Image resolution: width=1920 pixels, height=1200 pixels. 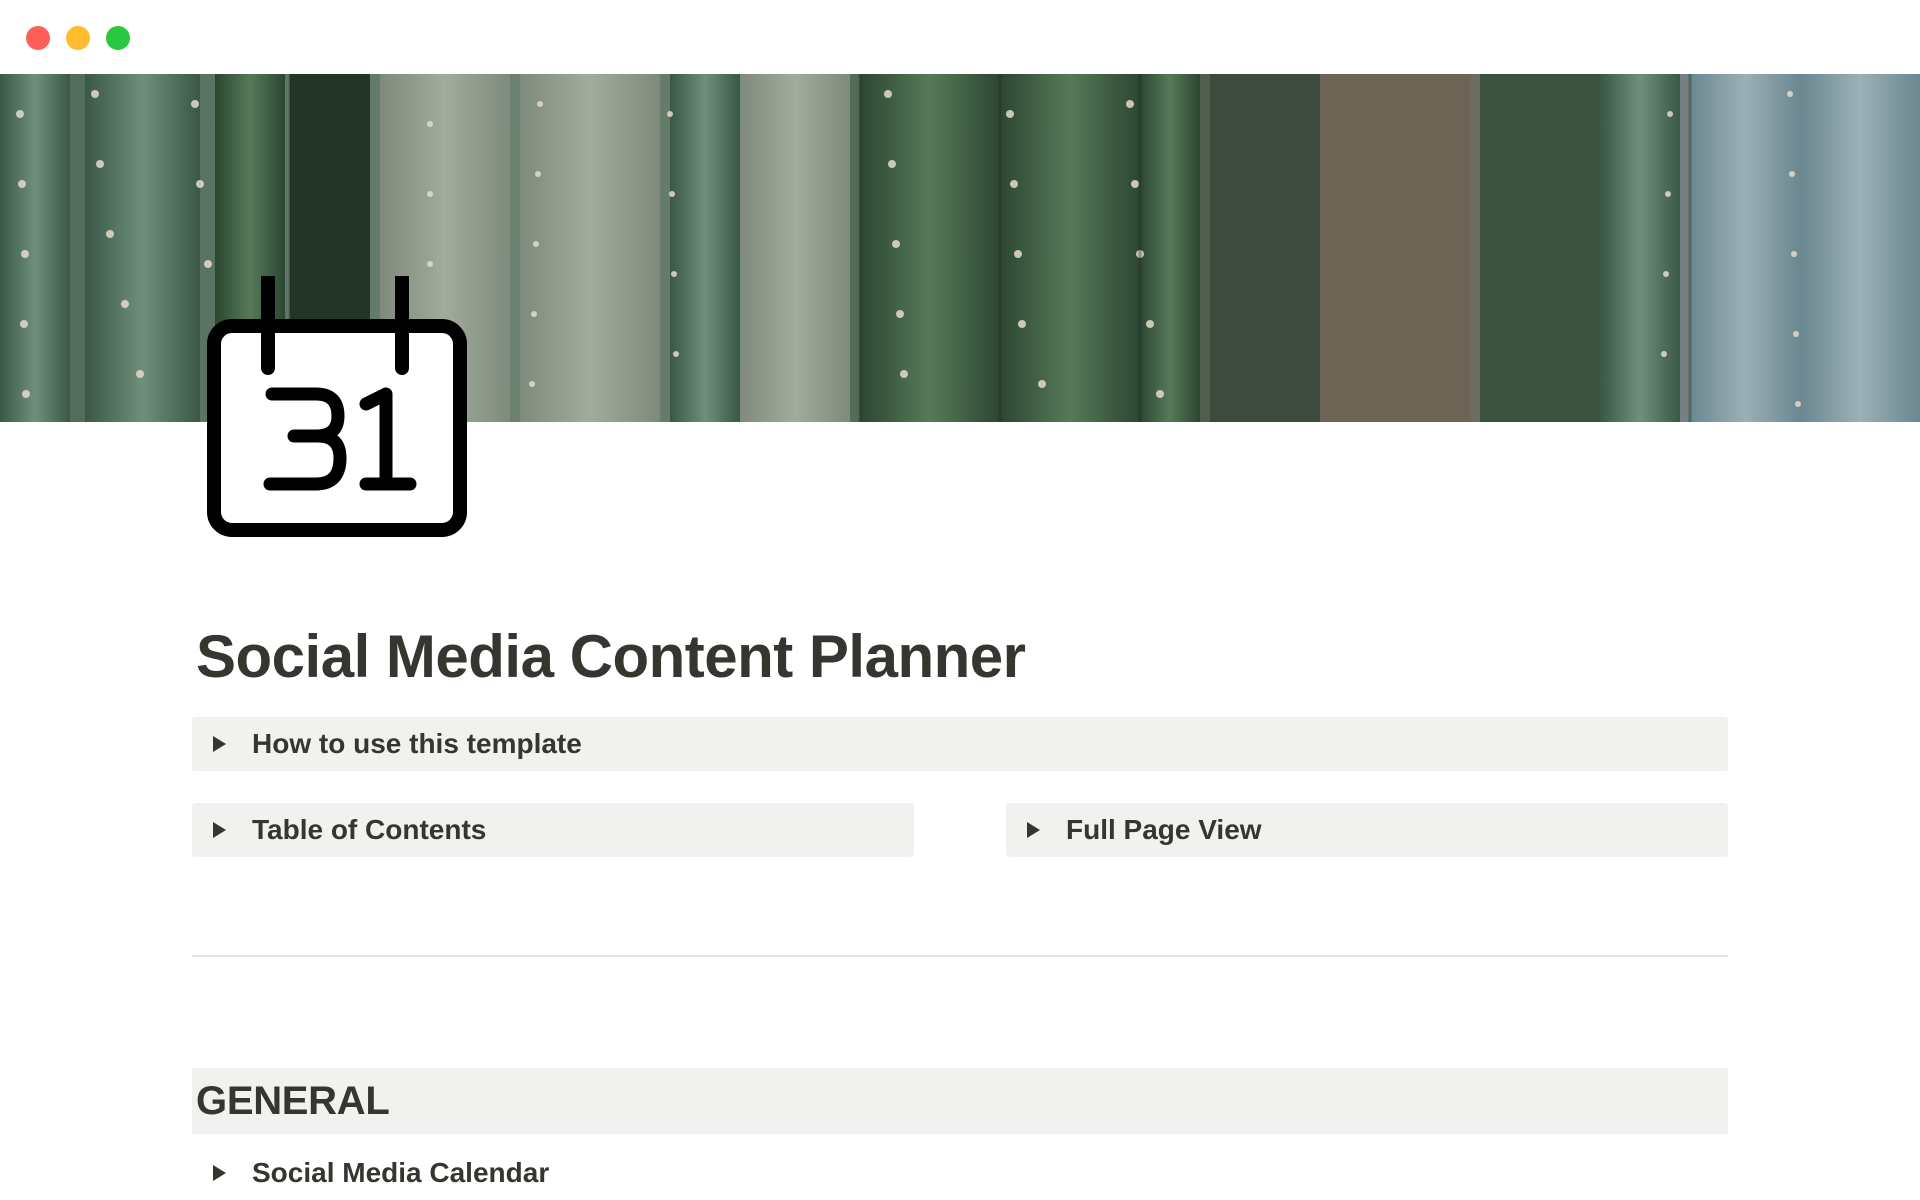 I want to click on minimize-window-button, so click(x=78, y=38).